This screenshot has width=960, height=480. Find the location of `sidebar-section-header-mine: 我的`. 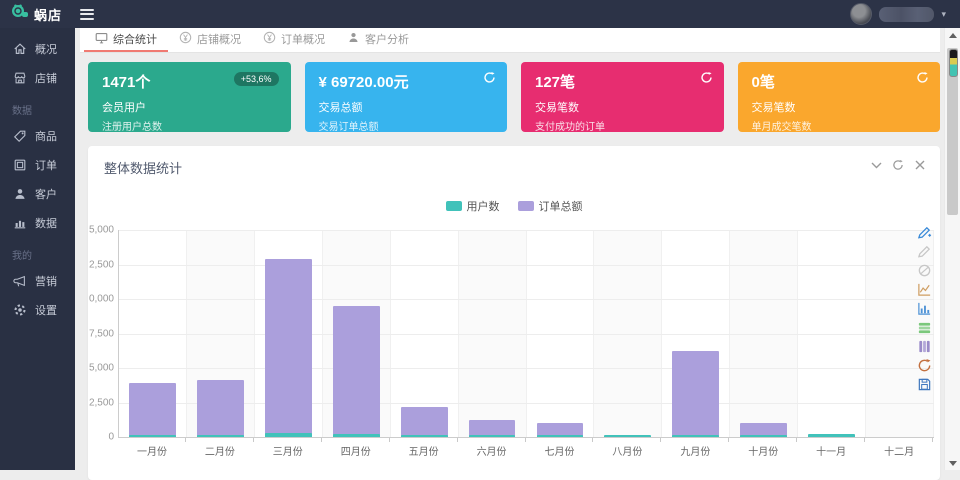

sidebar-section-header-mine: 我的 is located at coordinates (22, 256).